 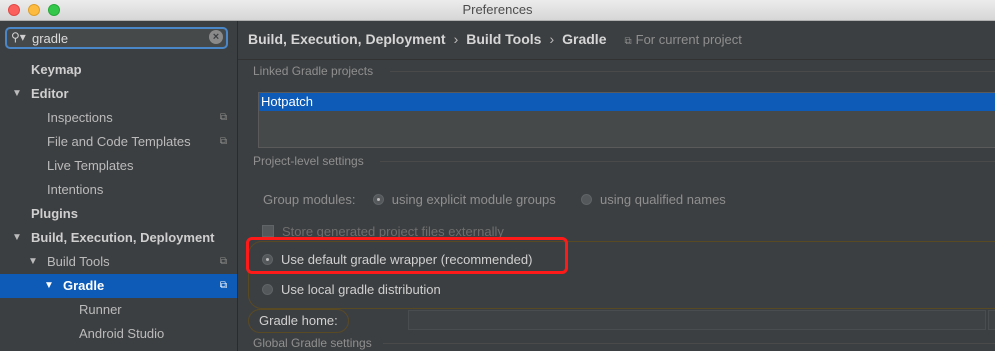 I want to click on project-level-header: Project-level settings, so click(x=308, y=161).